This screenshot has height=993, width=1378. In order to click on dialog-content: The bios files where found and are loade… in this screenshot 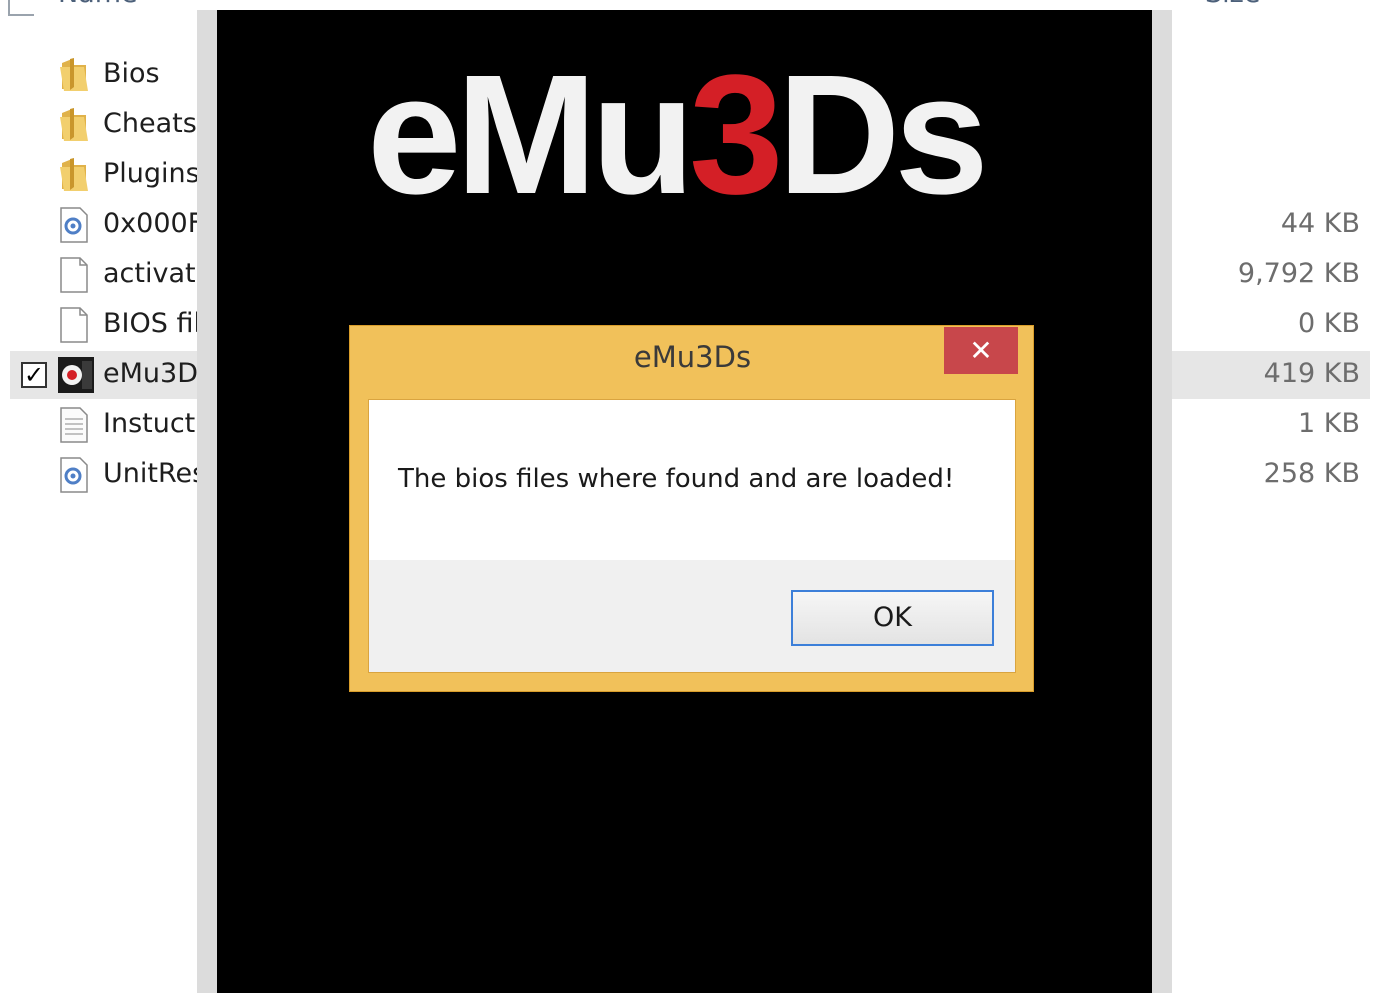, I will do `click(692, 480)`.